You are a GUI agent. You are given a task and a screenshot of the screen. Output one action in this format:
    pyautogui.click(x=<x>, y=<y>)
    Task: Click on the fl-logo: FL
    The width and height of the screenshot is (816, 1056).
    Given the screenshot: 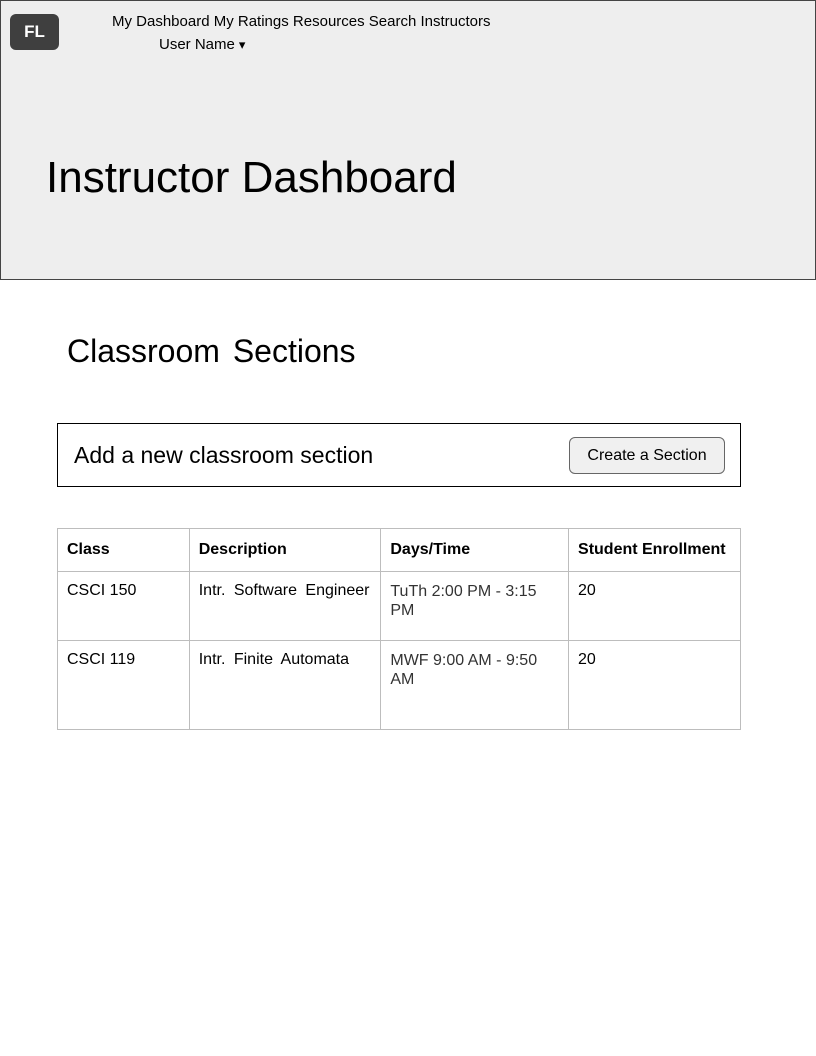 What is the action you would take?
    pyautogui.click(x=34, y=32)
    